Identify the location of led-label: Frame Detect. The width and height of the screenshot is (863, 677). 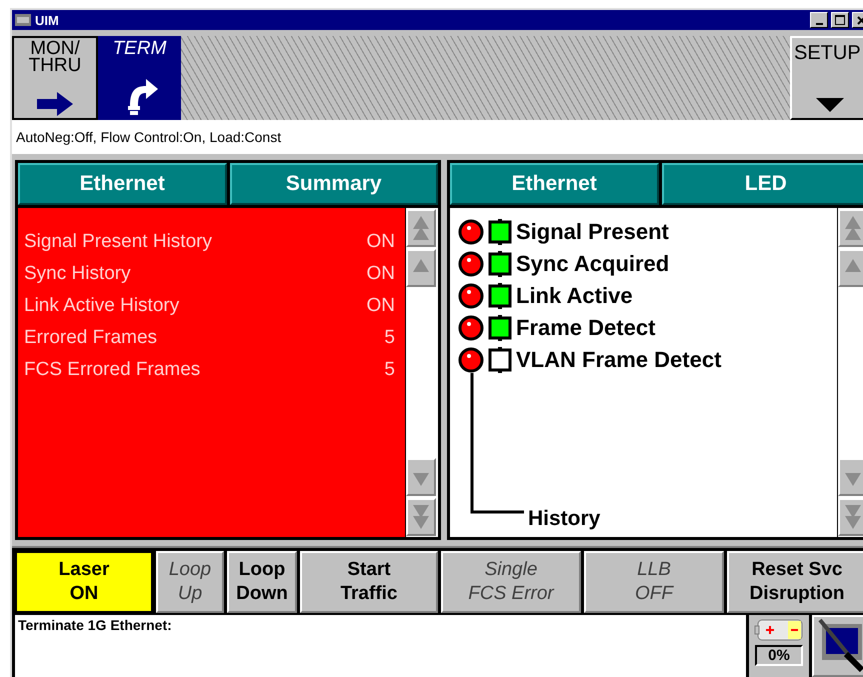
(586, 328).